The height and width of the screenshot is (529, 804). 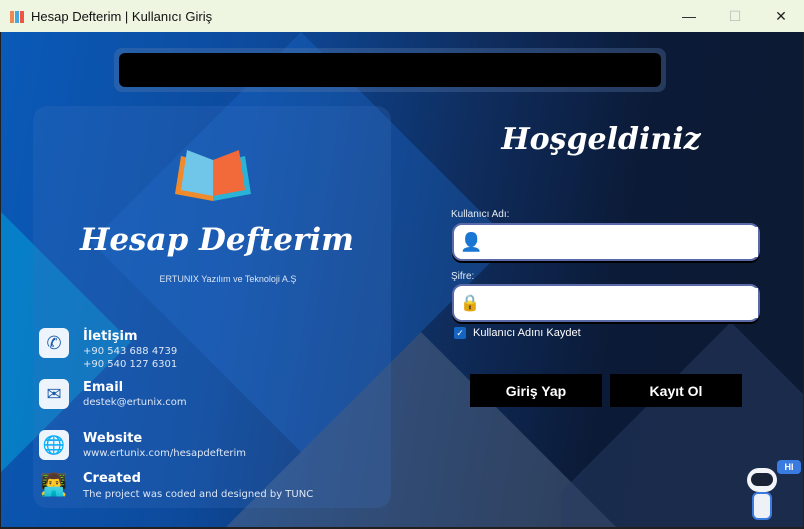 What do you see at coordinates (164, 453) in the screenshot?
I see `website-value: www.ertunix.com/hesapdefterim` at bounding box center [164, 453].